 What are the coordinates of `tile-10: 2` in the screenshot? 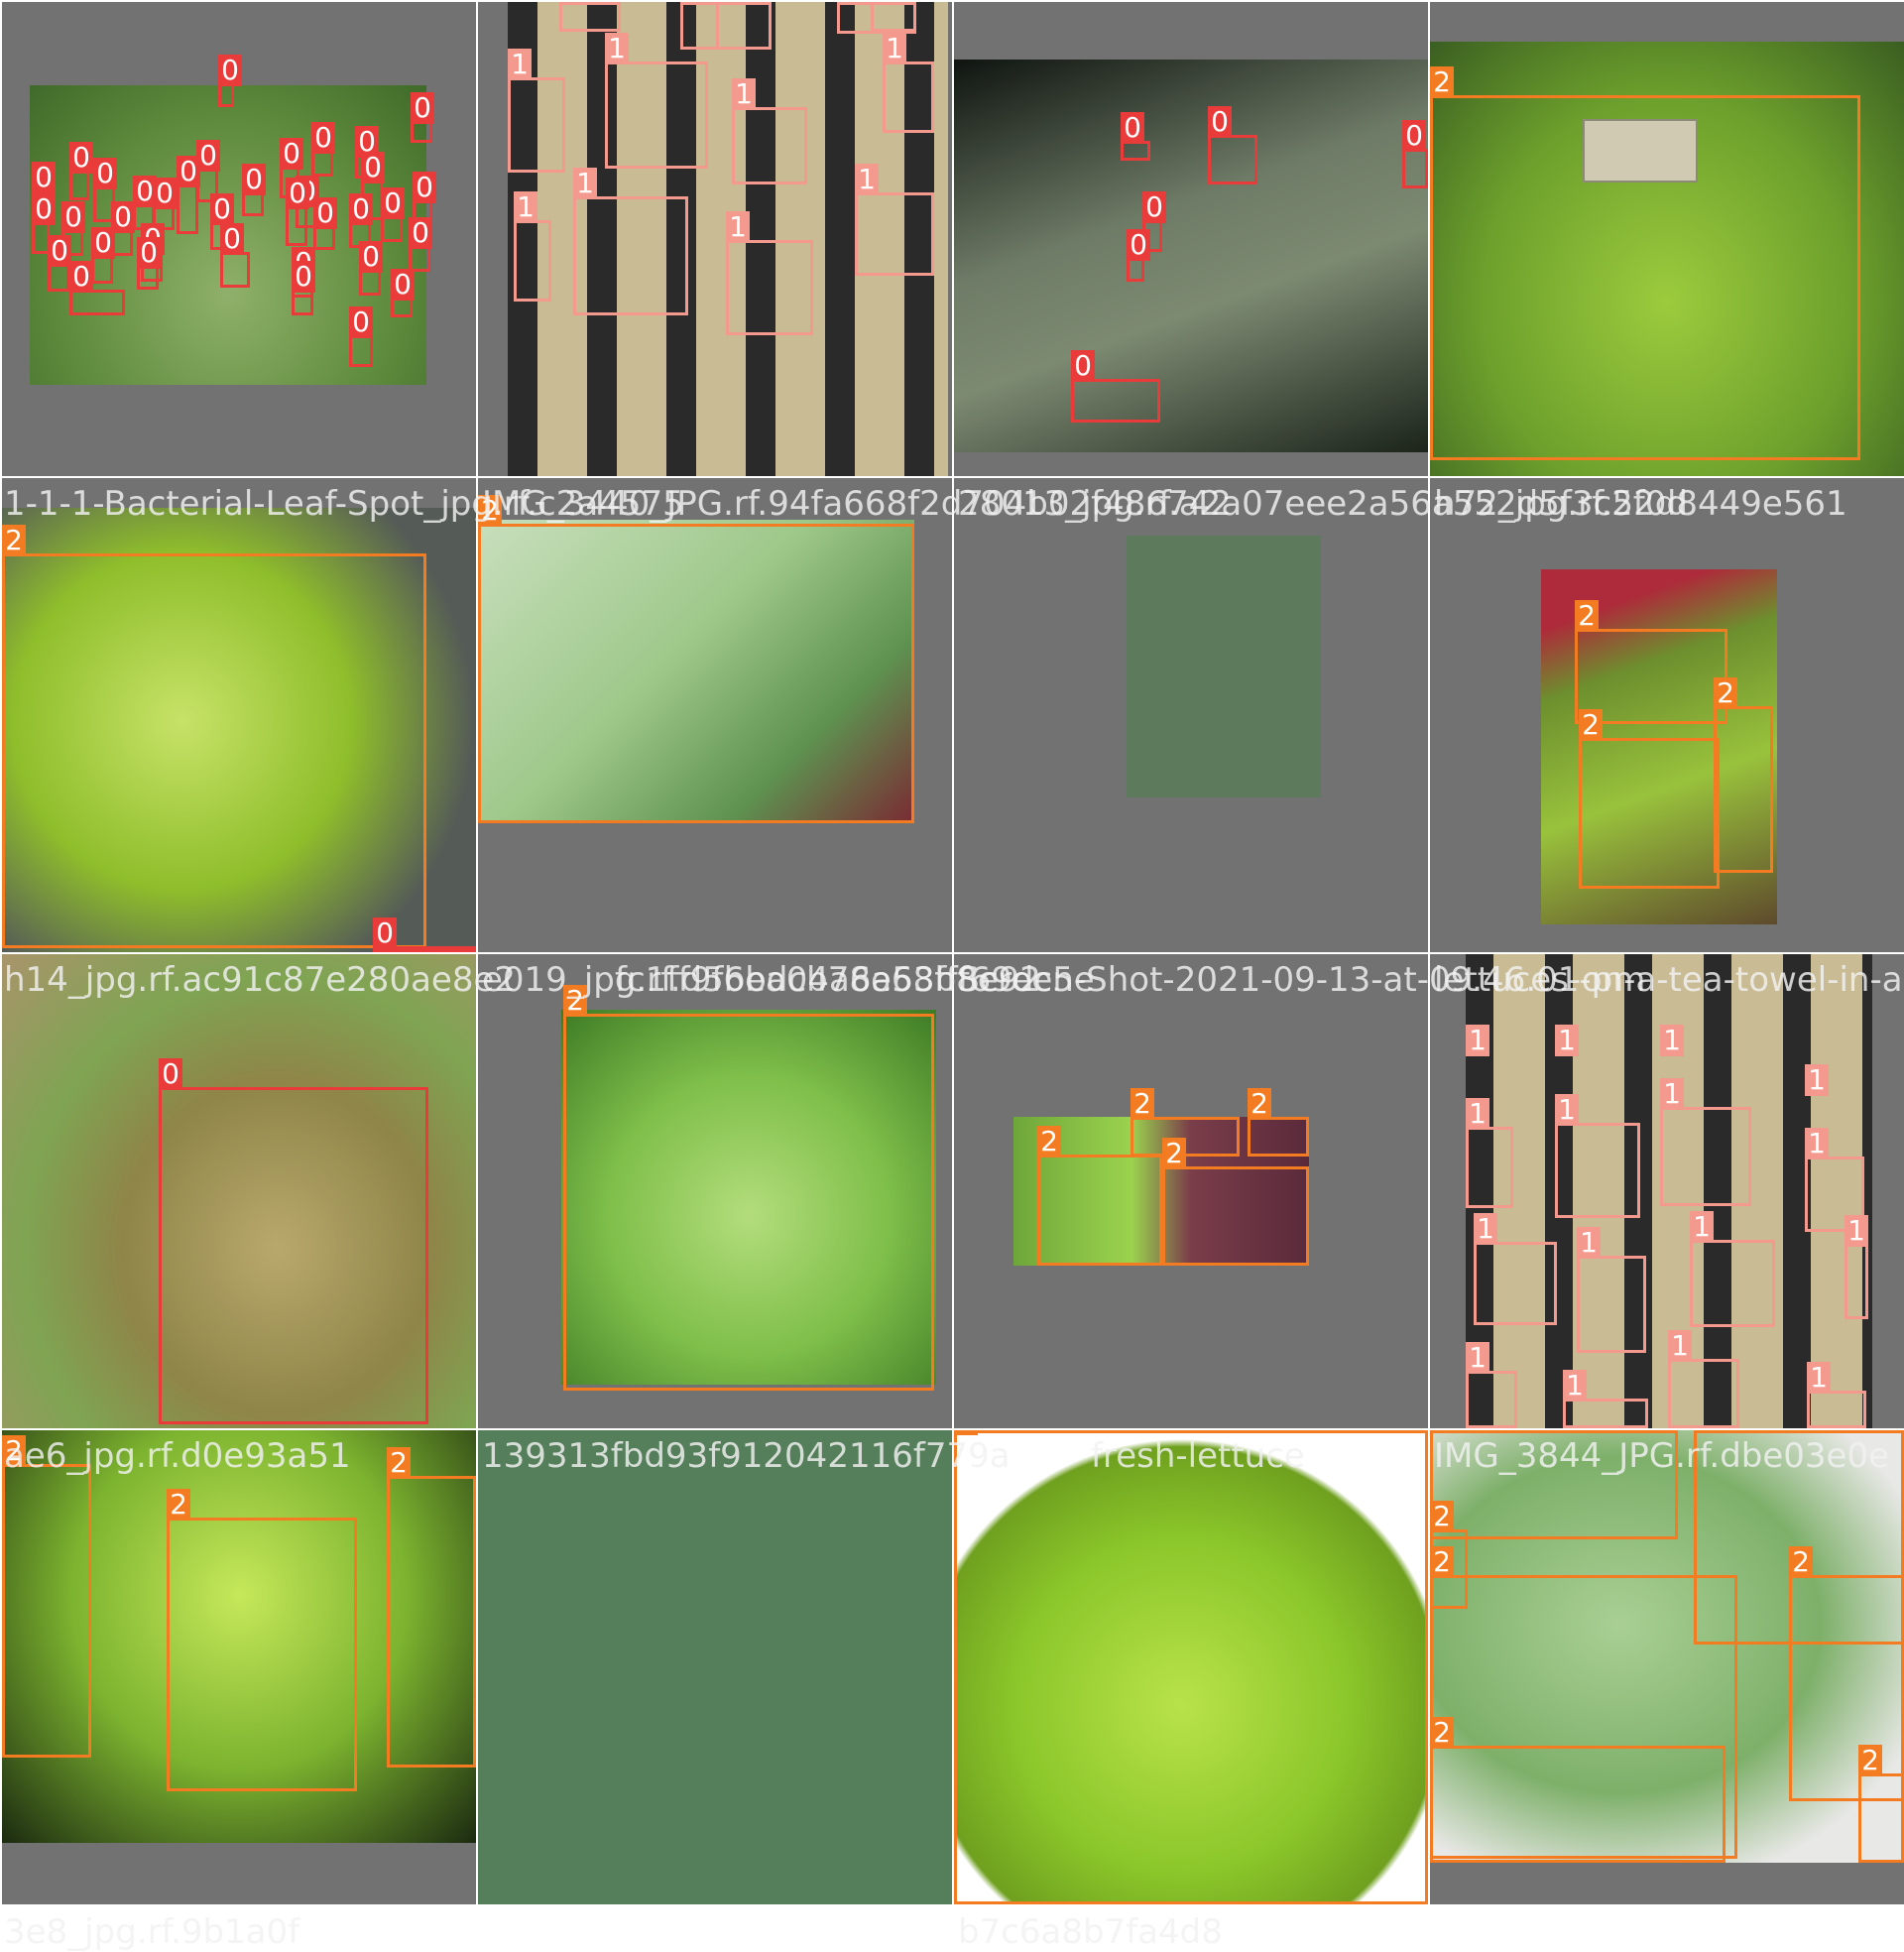 It's located at (715, 1191).